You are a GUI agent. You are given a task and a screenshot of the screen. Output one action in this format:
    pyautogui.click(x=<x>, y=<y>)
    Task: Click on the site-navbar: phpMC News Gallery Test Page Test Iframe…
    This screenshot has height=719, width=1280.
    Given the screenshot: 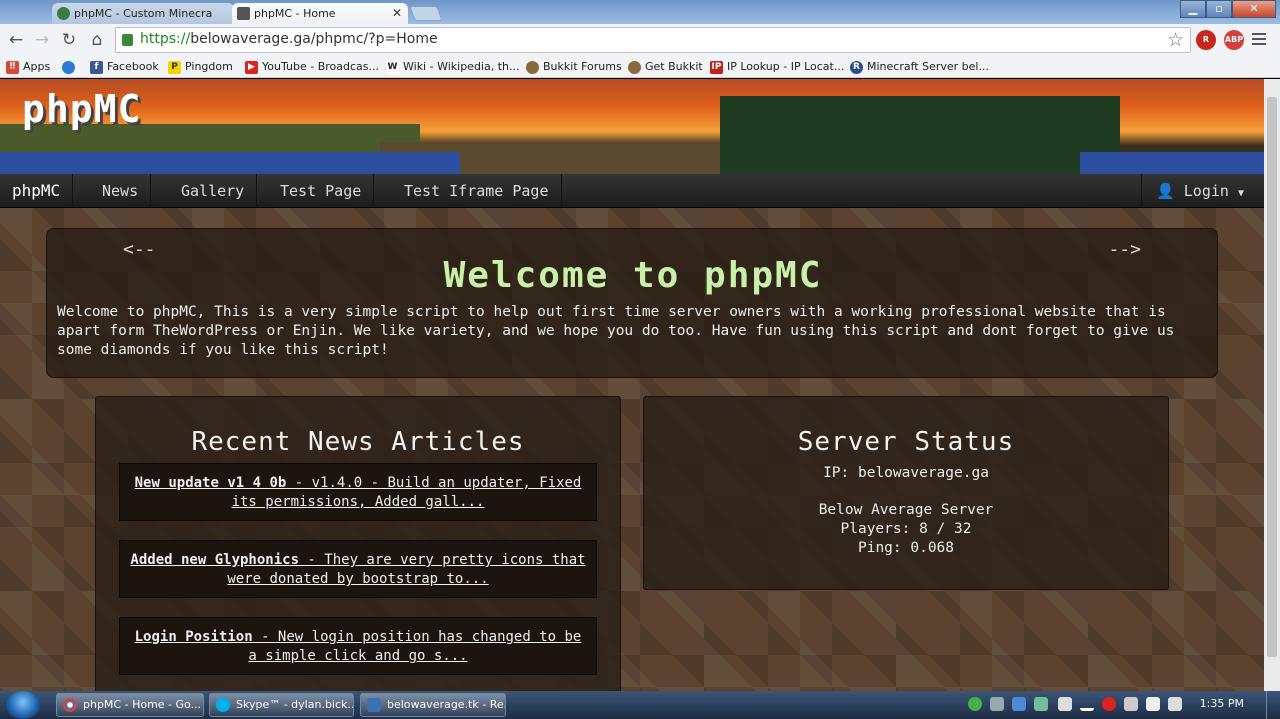 What is the action you would take?
    pyautogui.click(x=632, y=191)
    